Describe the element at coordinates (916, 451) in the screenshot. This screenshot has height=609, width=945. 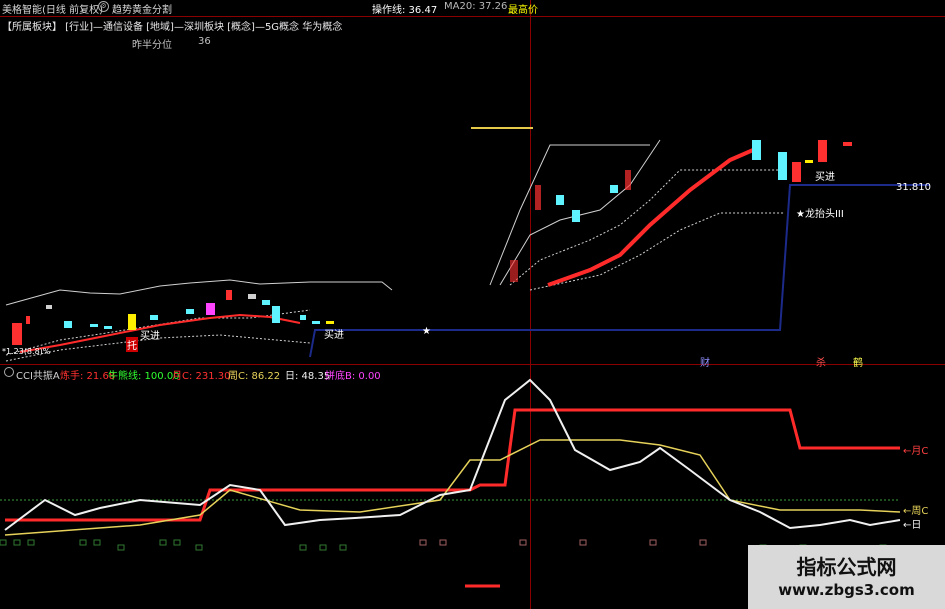
I see `yue-c-axis-label: ←月C` at that location.